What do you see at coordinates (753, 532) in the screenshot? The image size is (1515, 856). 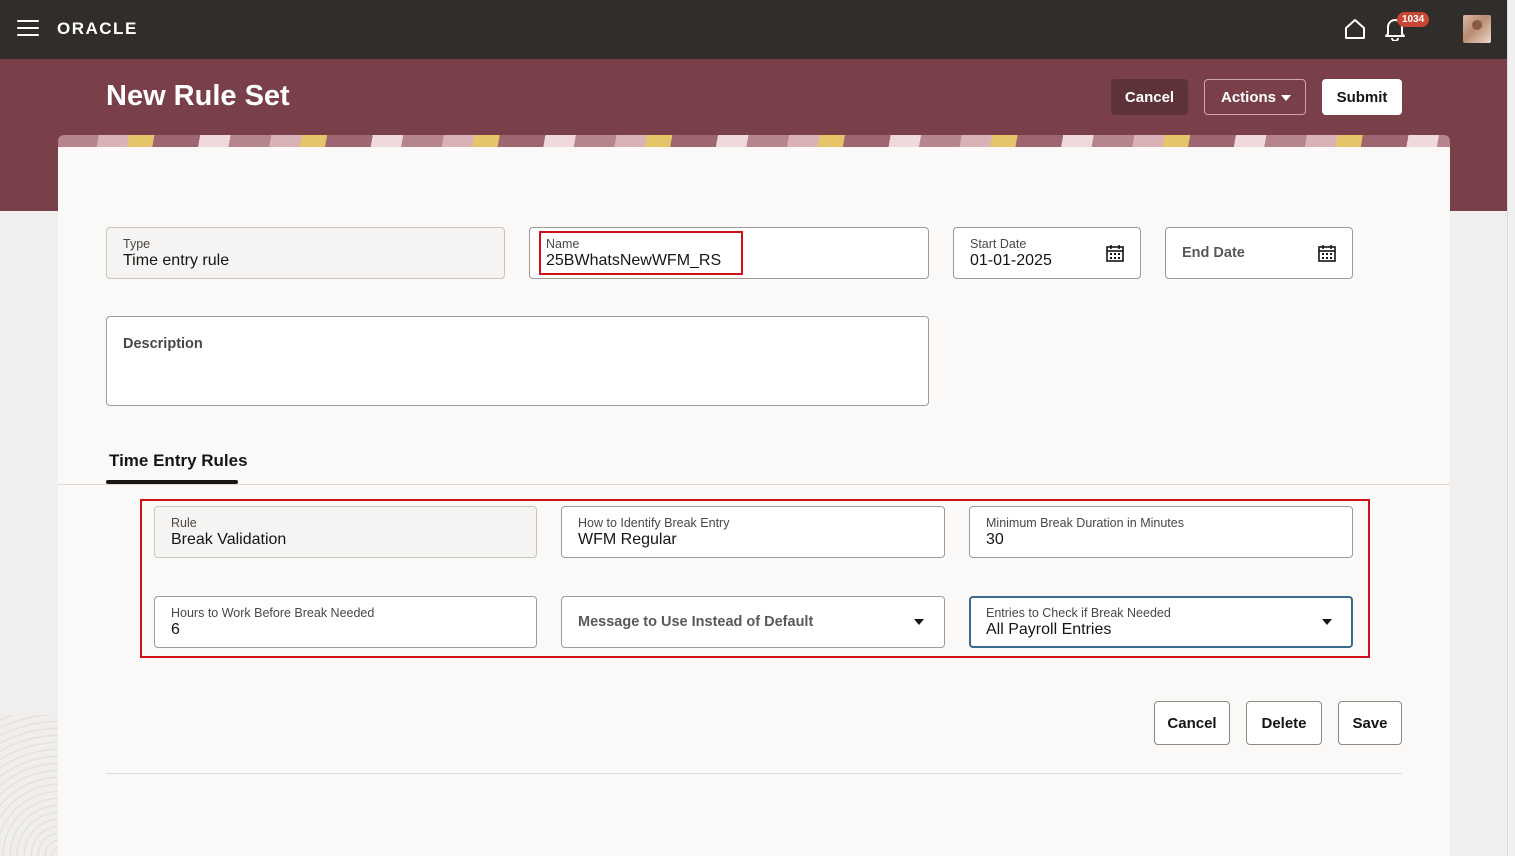 I see `identify-break-field: How to Identify Break Entry WFM Regular` at bounding box center [753, 532].